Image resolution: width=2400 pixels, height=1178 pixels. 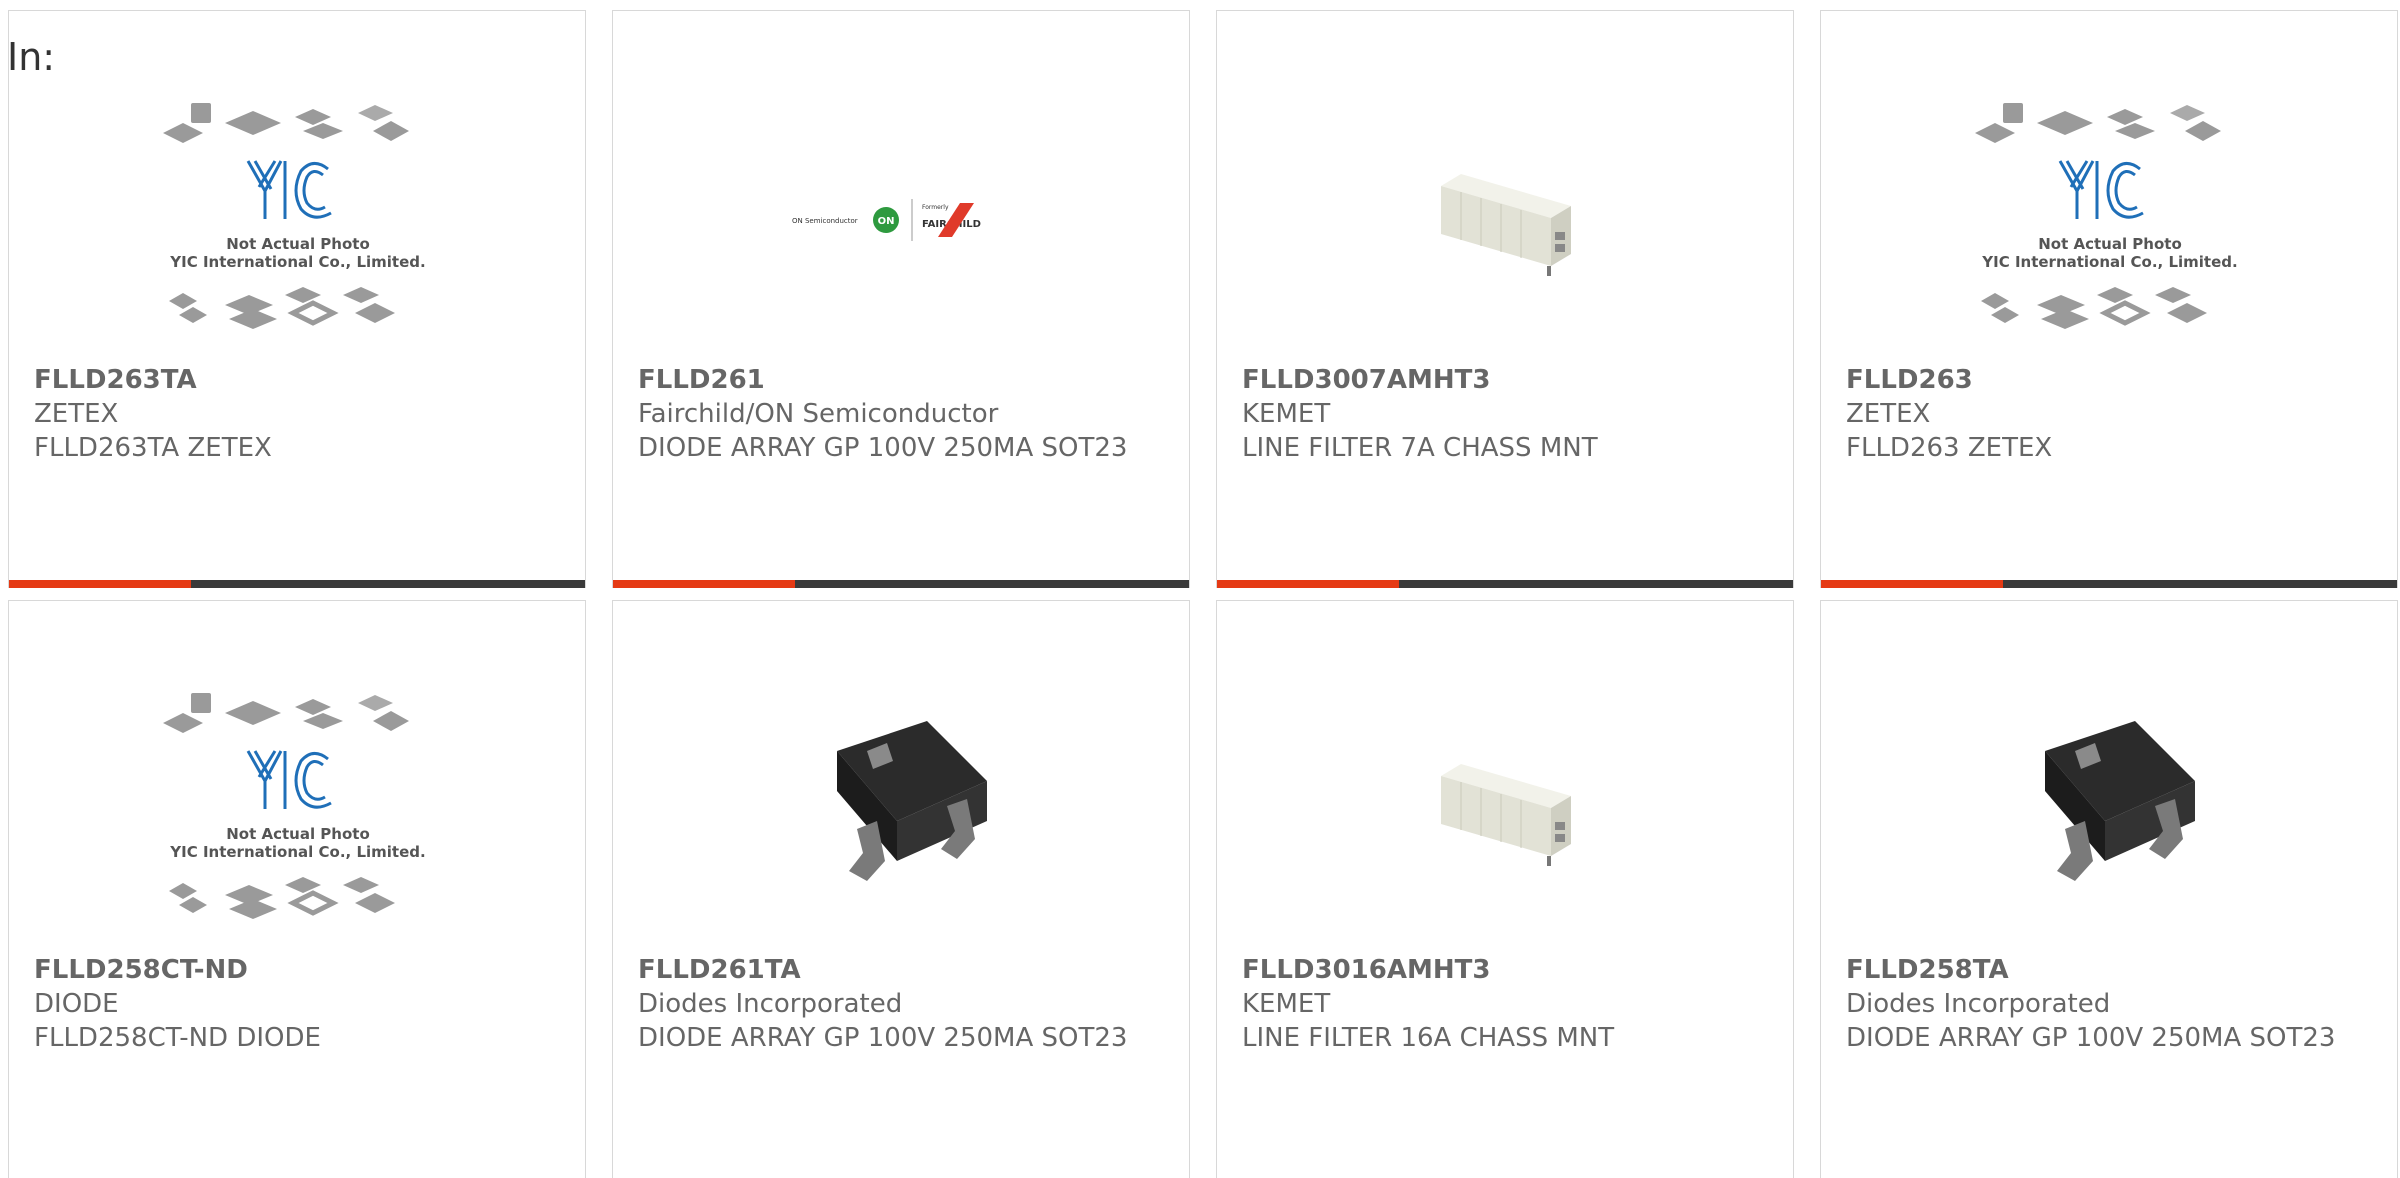 What do you see at coordinates (153, 448) in the screenshot?
I see `description: FLLD263TA ZETEX` at bounding box center [153, 448].